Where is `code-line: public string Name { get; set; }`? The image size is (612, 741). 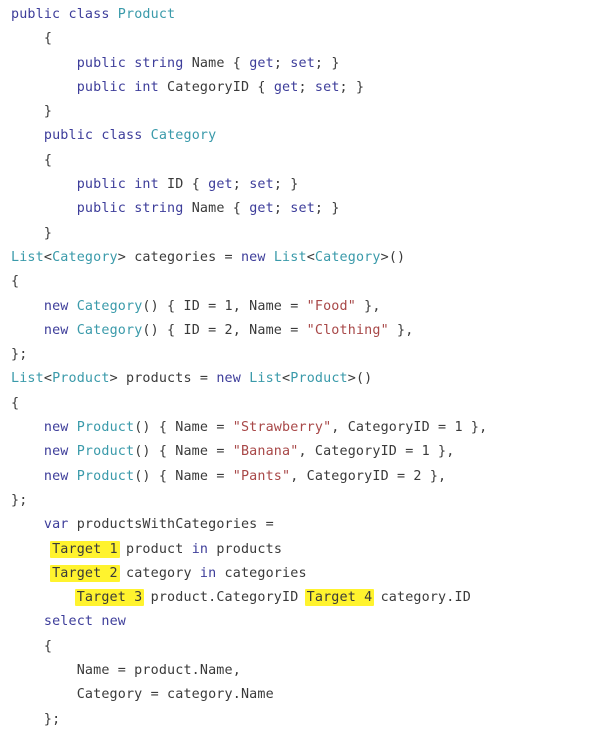
code-line: public string Name { get; set; } is located at coordinates (249, 209).